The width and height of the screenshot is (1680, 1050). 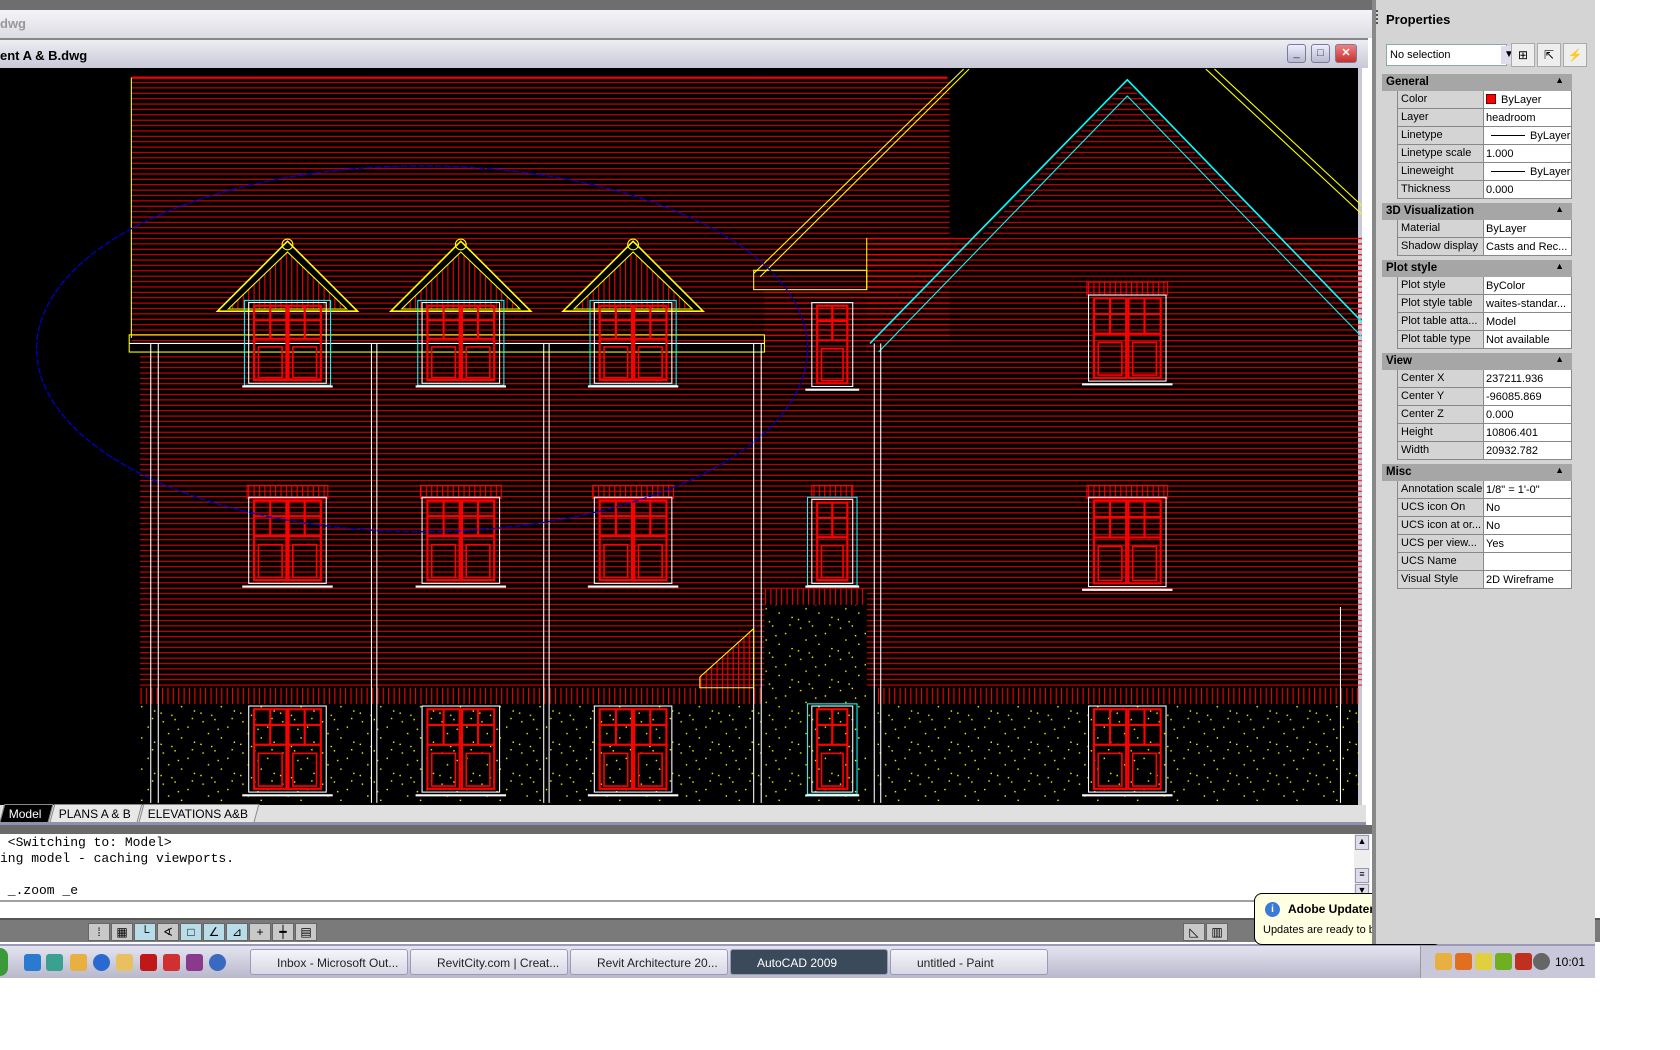 I want to click on property-value: 1/8" = 1'-0", so click(x=1528, y=489).